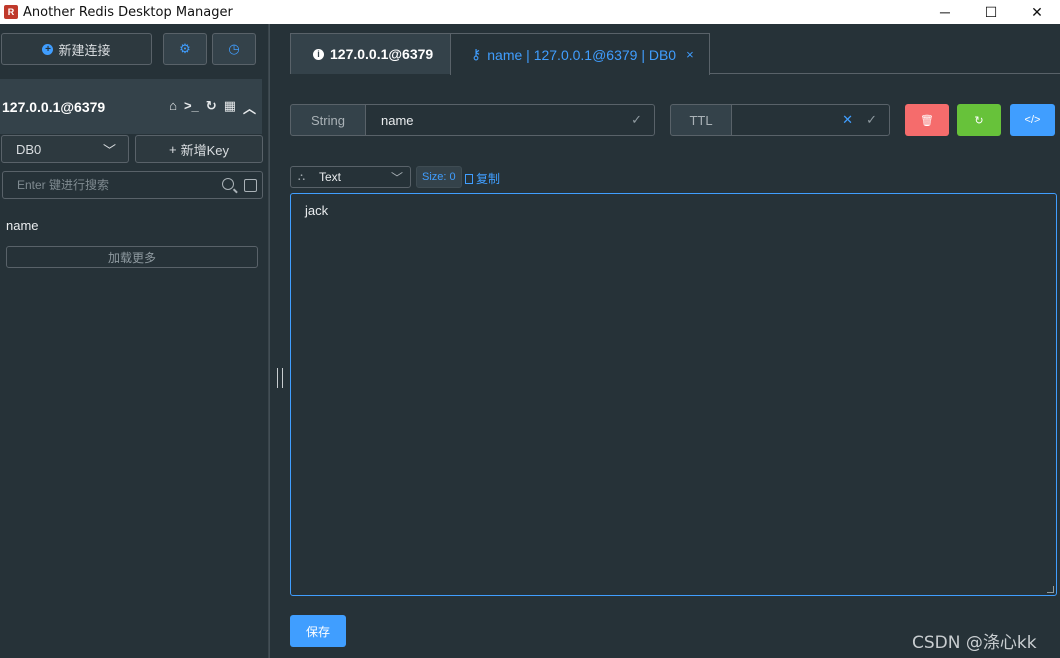 The width and height of the screenshot is (1060, 658). Describe the element at coordinates (11, 12) in the screenshot. I see `app-logo-icon: R` at that location.